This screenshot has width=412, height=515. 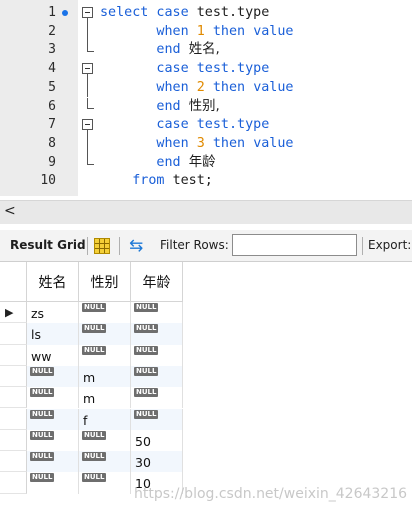 What do you see at coordinates (157, 440) in the screenshot?
I see `cell-age: 50` at bounding box center [157, 440].